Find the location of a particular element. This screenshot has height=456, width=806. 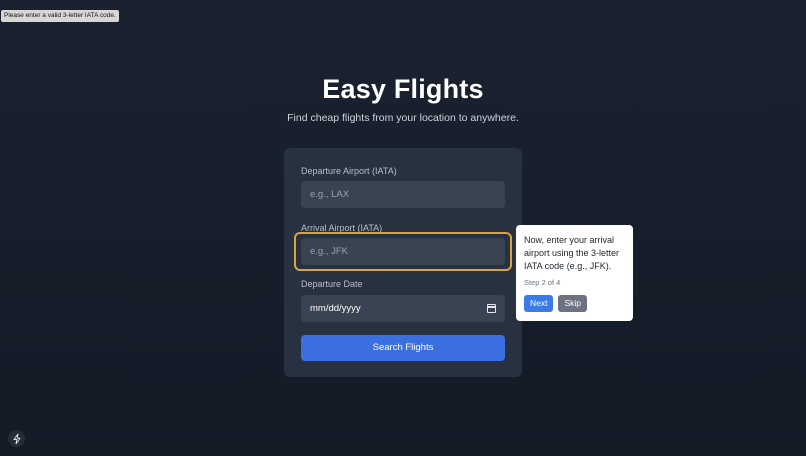

tour-buttons: Next Skip is located at coordinates (556, 303).